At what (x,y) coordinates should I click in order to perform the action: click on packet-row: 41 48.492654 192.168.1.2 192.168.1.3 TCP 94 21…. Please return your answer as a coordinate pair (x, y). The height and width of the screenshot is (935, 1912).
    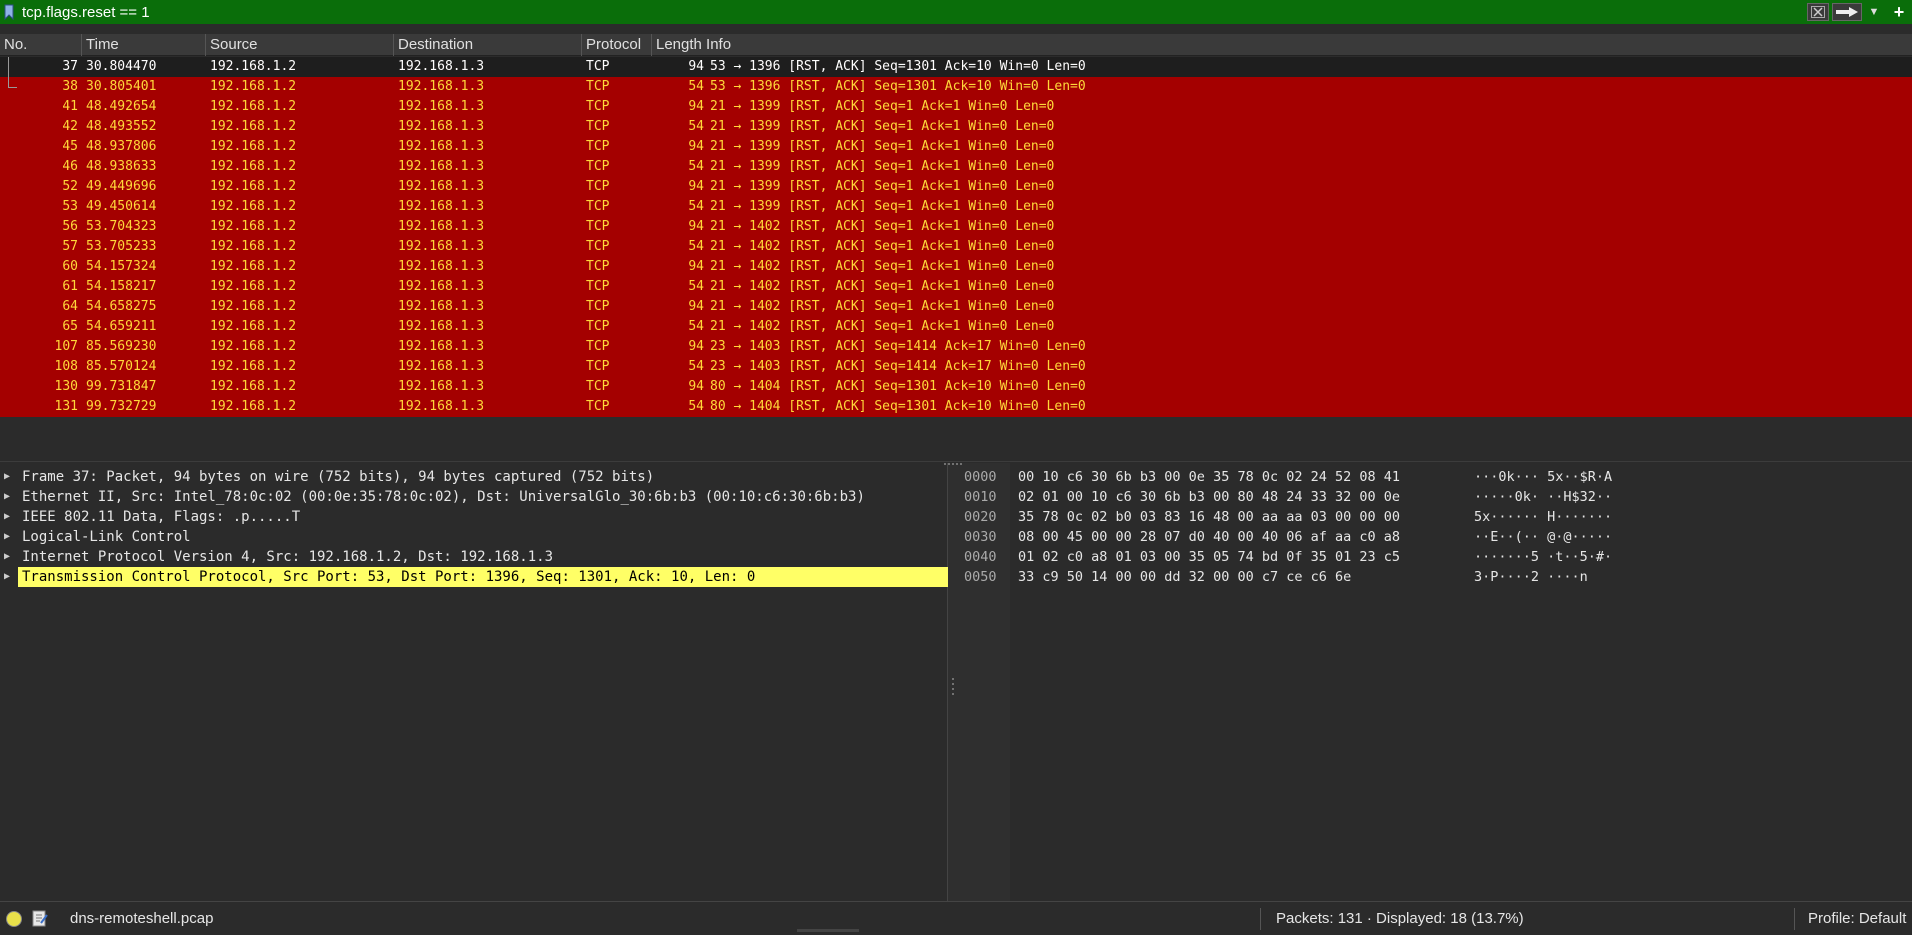
    Looking at the image, I should click on (956, 107).